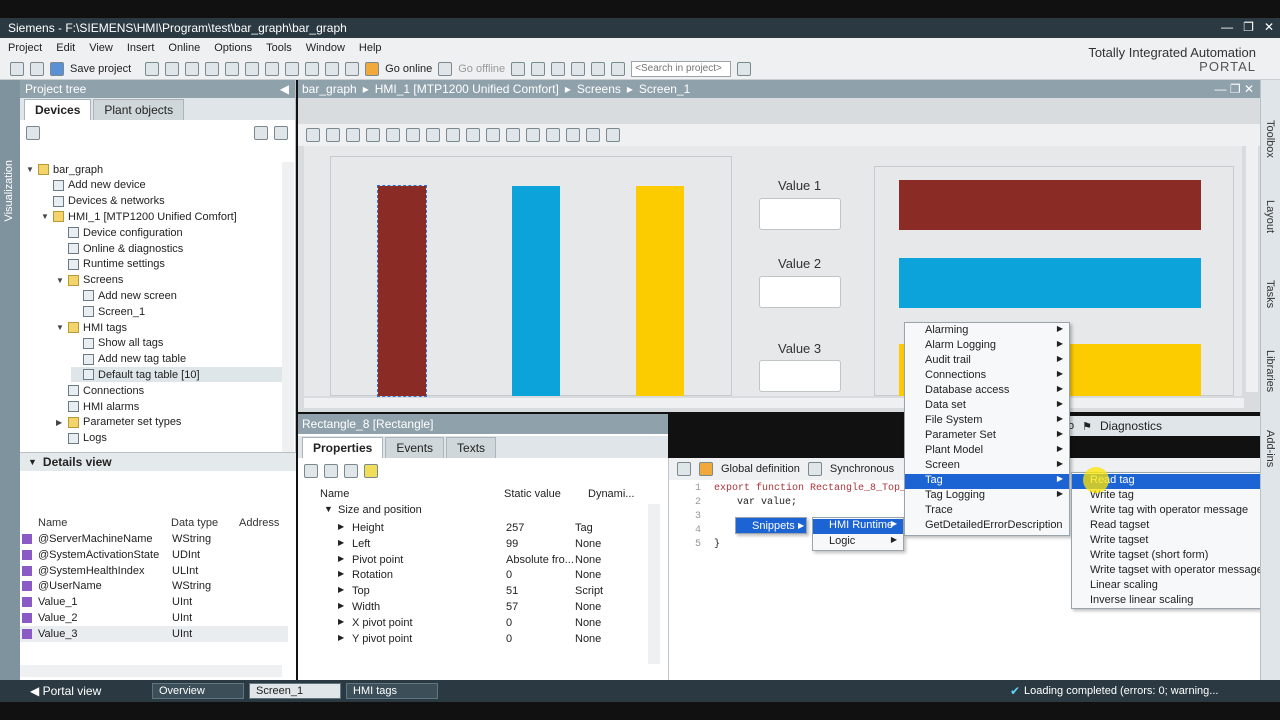  What do you see at coordinates (813, 488) in the screenshot?
I see `code-line-1: export function Rectangle_8_Top_T` at bounding box center [813, 488].